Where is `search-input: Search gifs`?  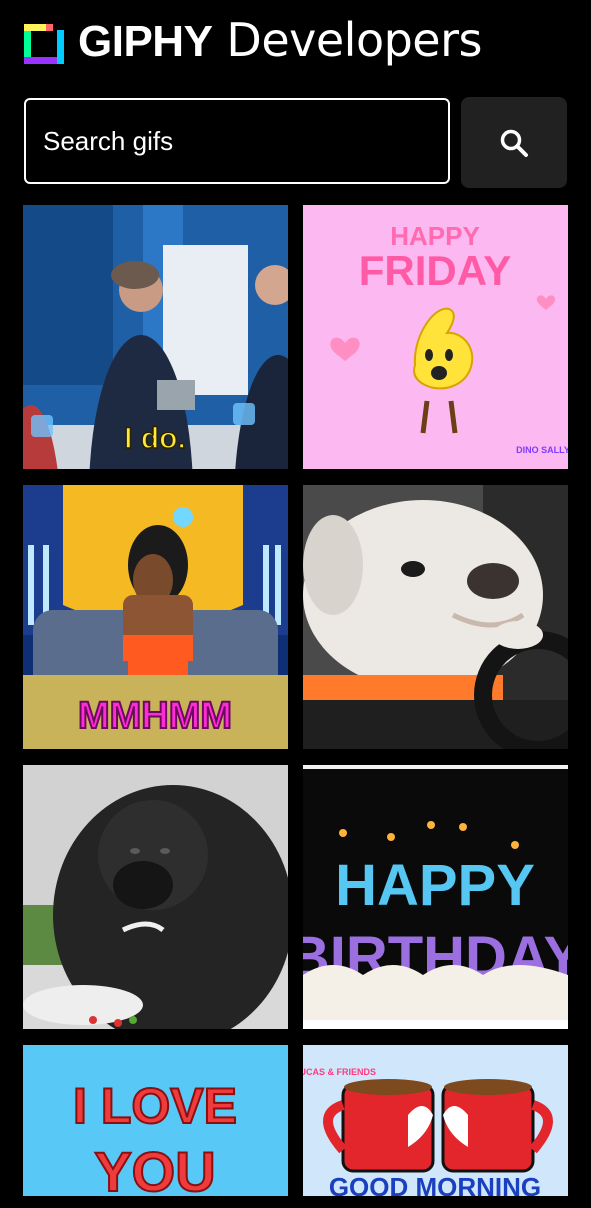
search-input: Search gifs is located at coordinates (237, 141).